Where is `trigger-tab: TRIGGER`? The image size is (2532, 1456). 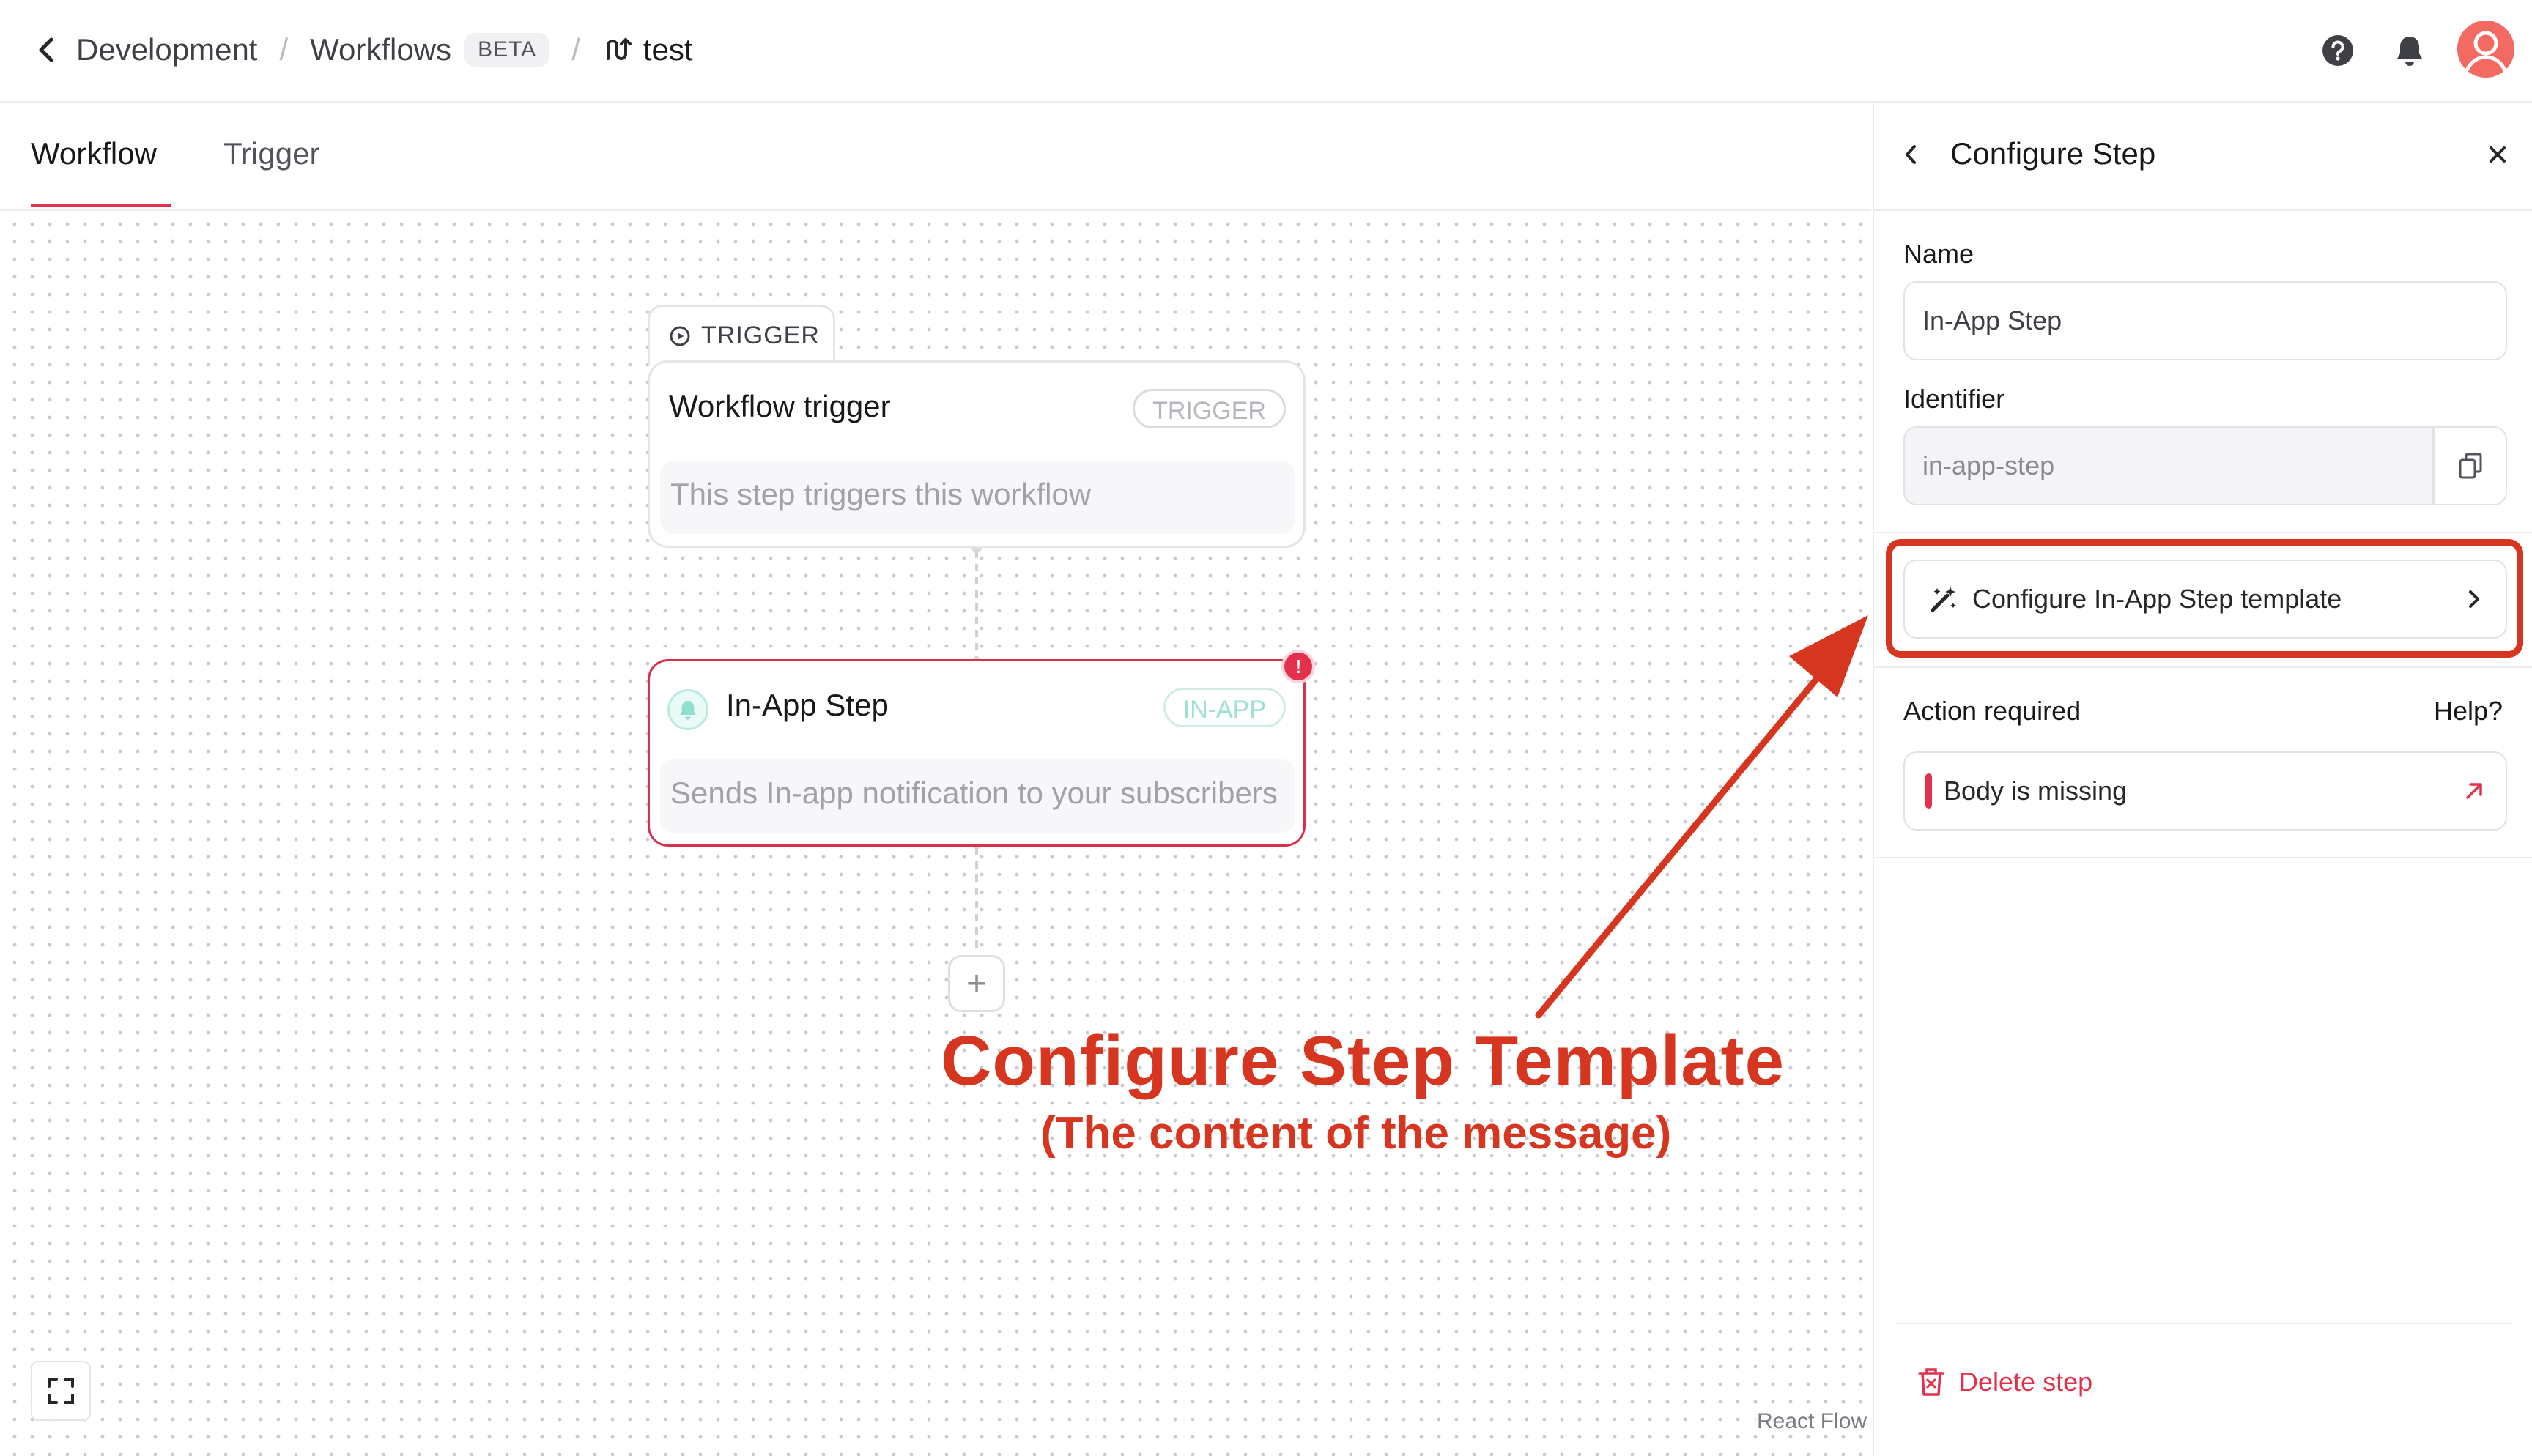
trigger-tab: TRIGGER is located at coordinates (741, 335).